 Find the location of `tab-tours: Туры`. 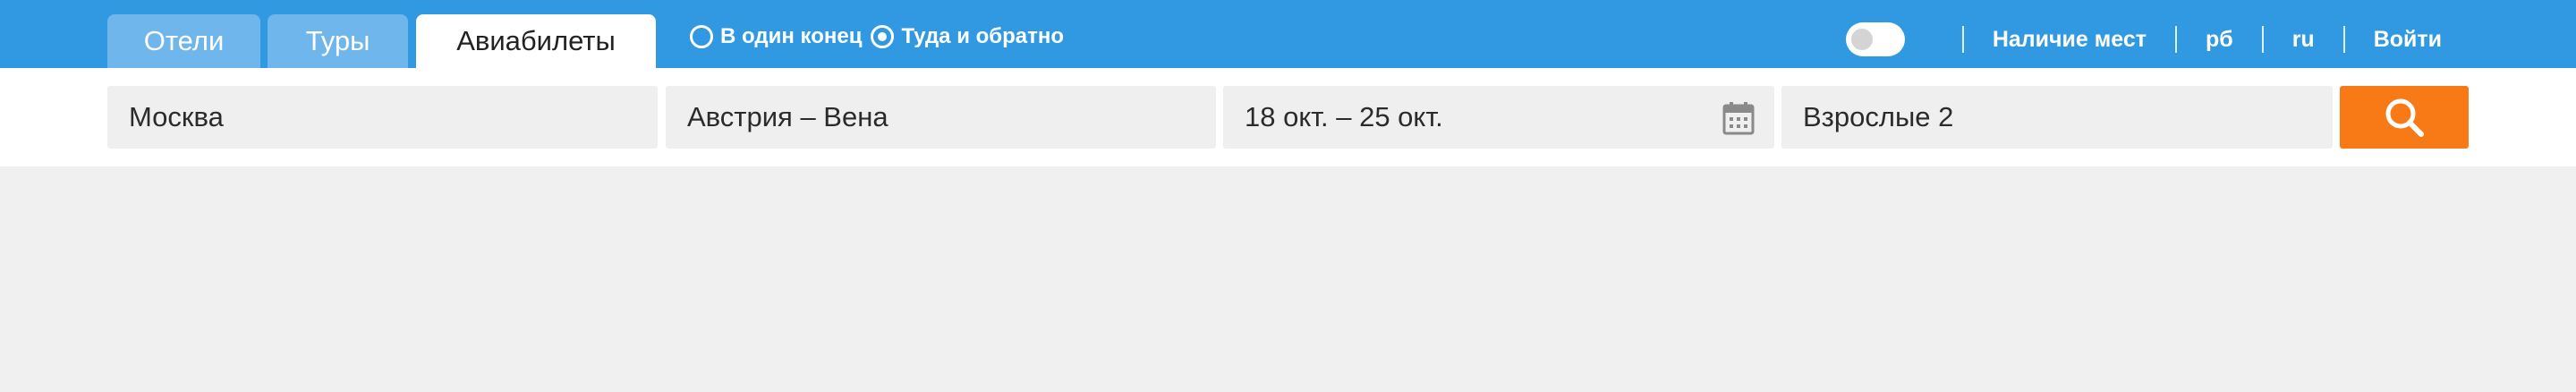

tab-tours: Туры is located at coordinates (338, 41).